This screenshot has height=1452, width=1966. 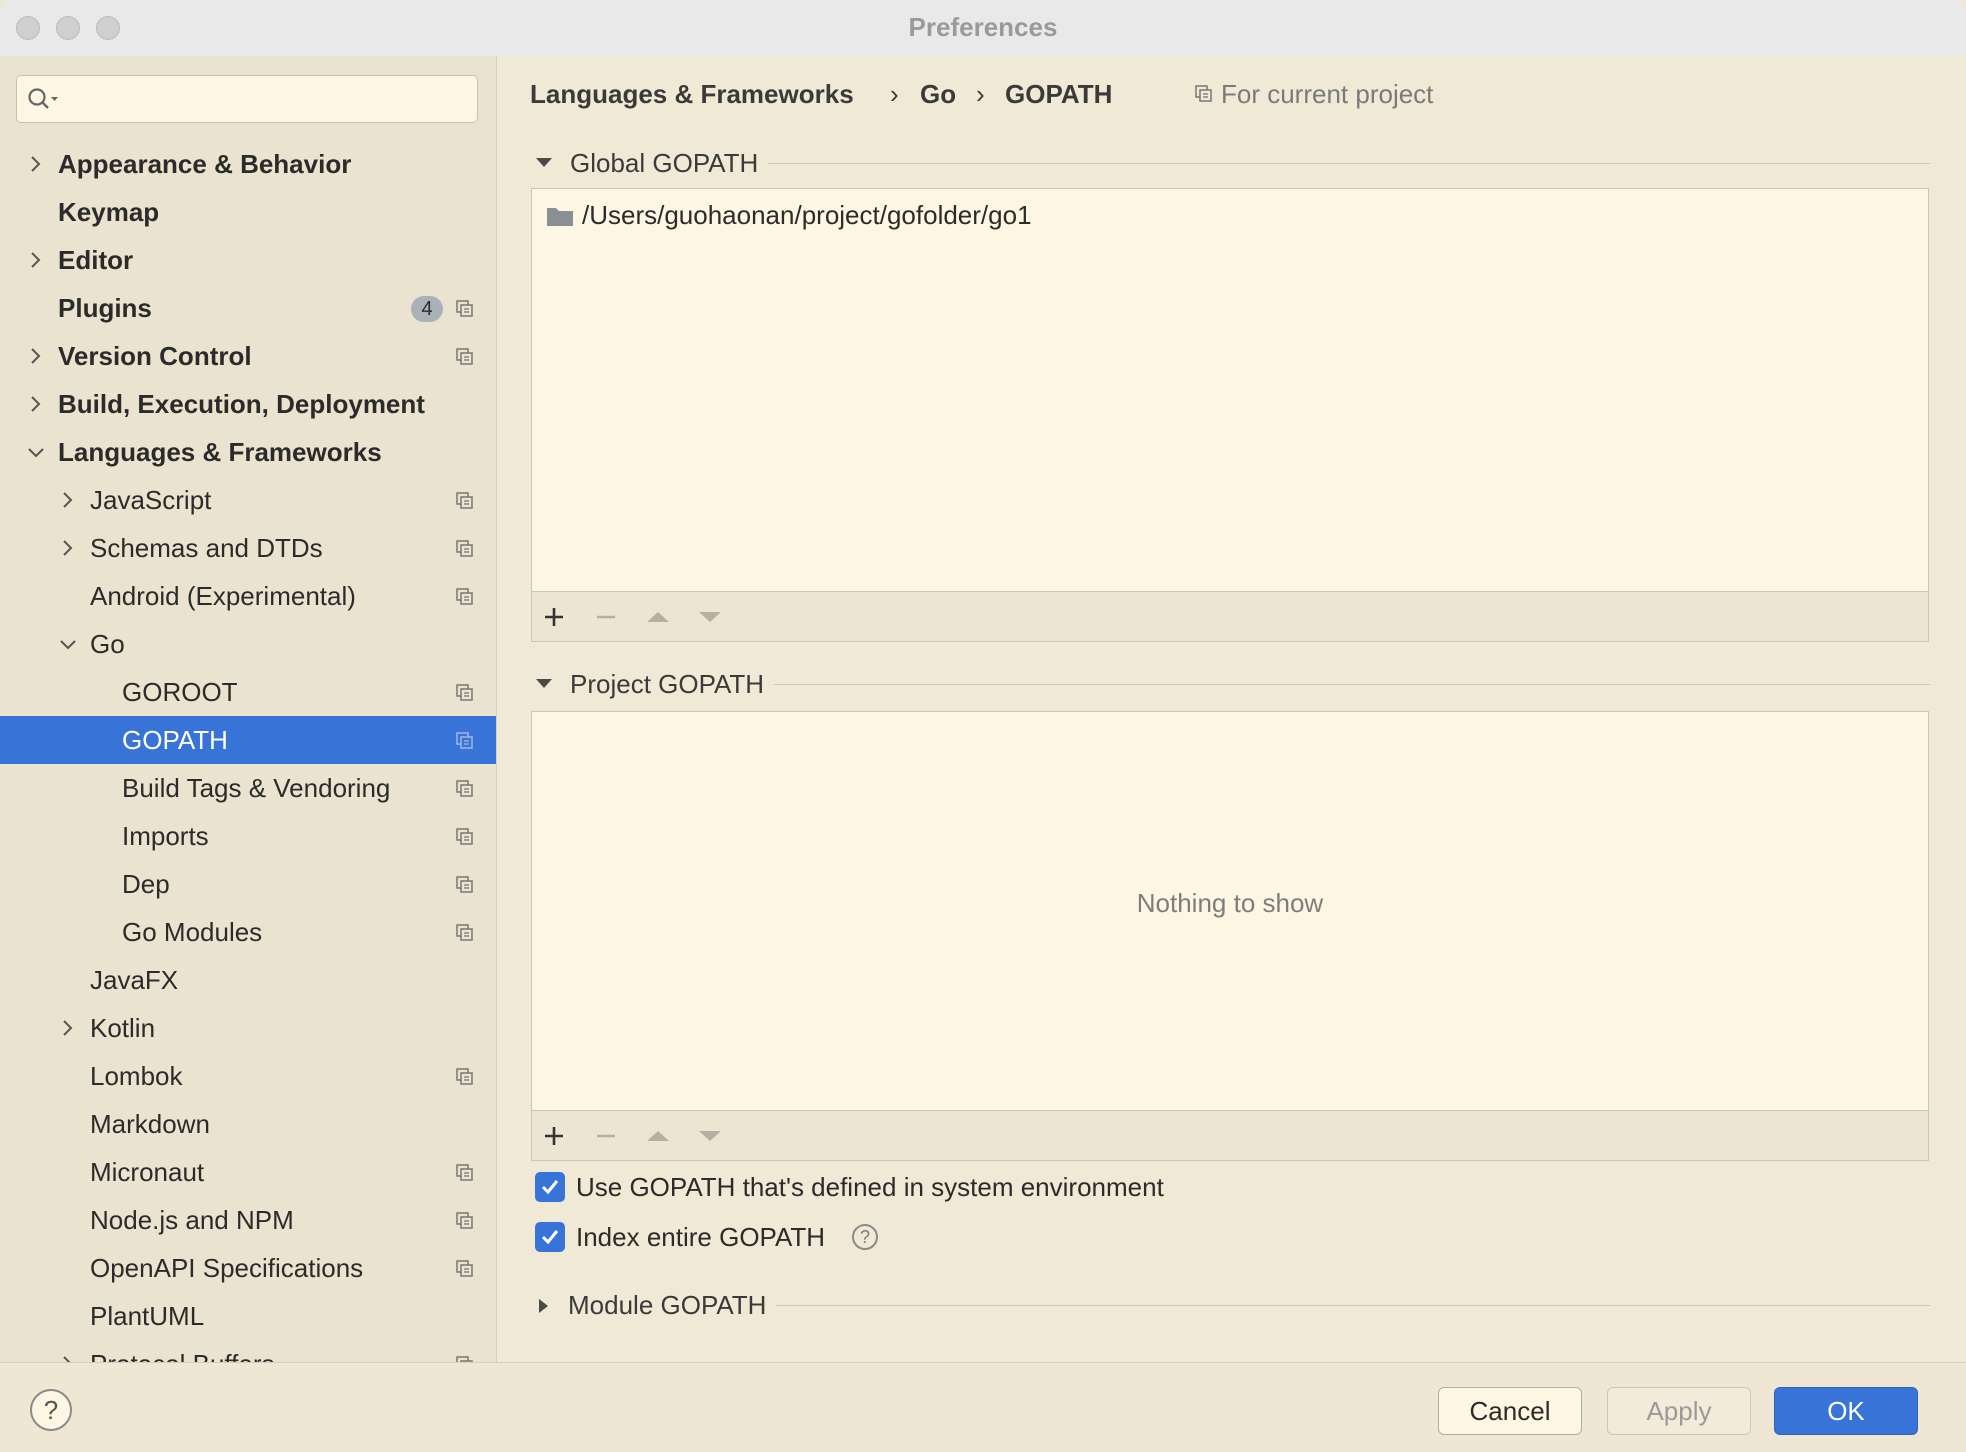 What do you see at coordinates (248, 740) in the screenshot?
I see `sidebar-item-gopath: GOPATH` at bounding box center [248, 740].